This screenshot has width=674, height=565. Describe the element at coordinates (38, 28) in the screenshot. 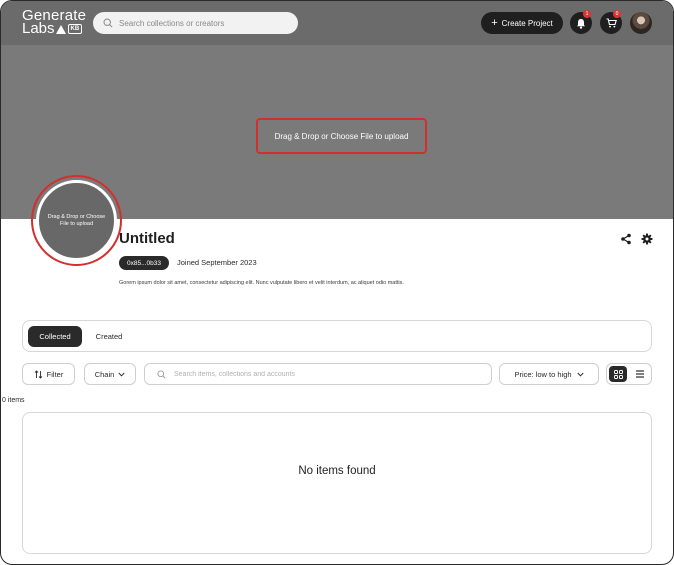

I see `logo-text-line2: Labs` at that location.